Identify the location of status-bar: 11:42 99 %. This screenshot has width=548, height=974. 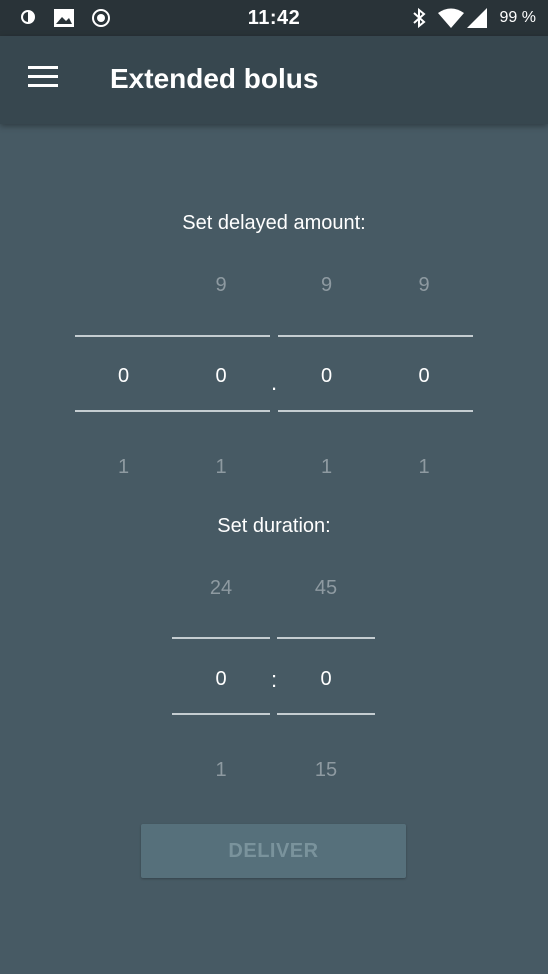
(274, 18).